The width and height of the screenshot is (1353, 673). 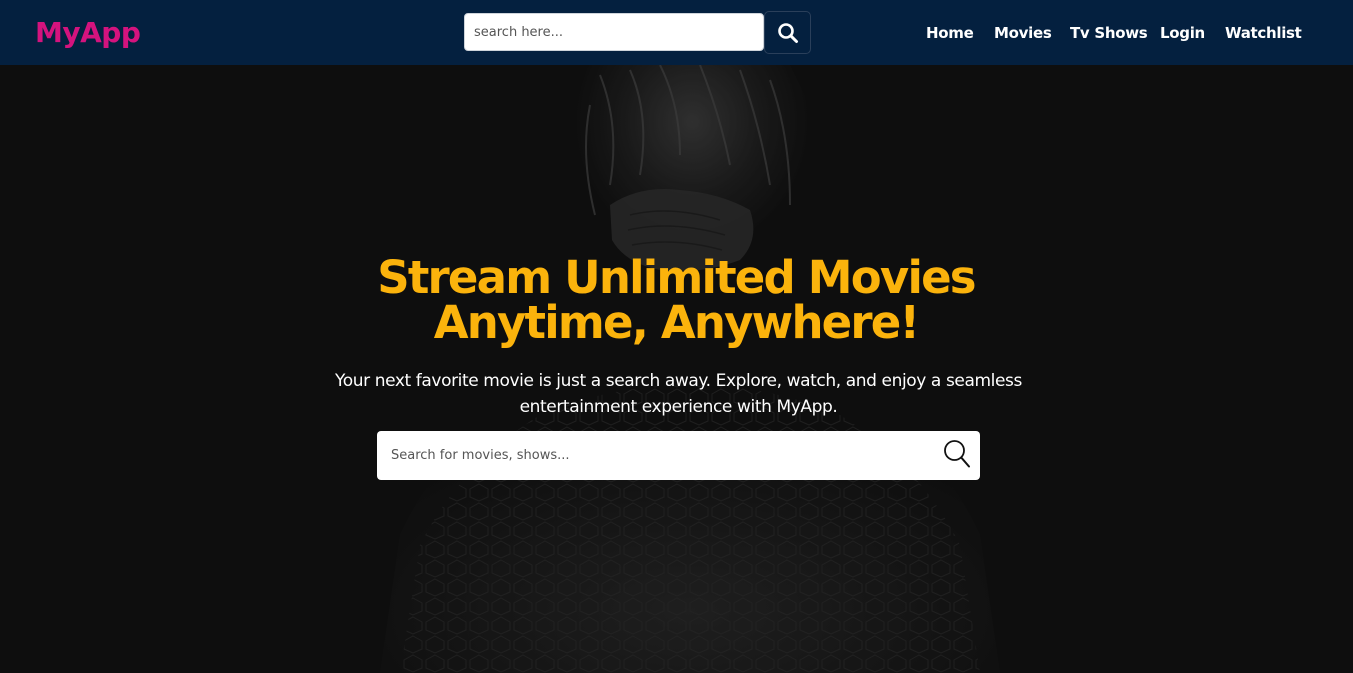 I want to click on hero-search-box, so click(x=678, y=455).